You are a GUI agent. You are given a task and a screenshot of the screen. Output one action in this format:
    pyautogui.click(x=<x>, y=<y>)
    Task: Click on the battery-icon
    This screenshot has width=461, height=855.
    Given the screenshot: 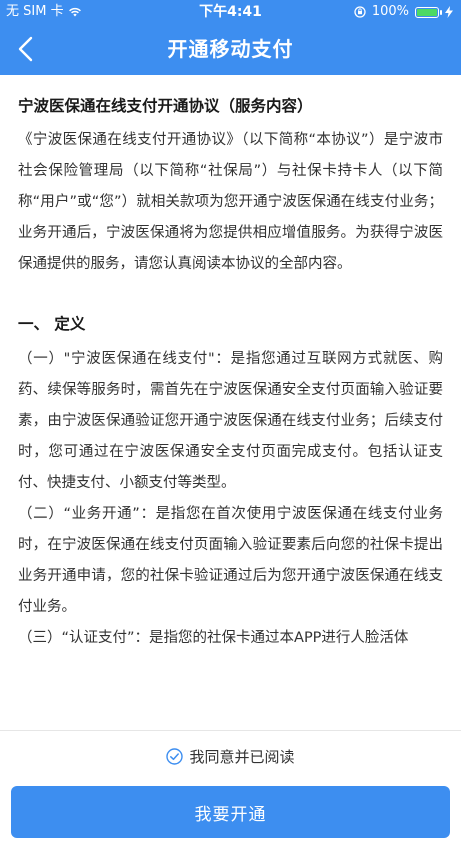 What is the action you would take?
    pyautogui.click(x=428, y=12)
    